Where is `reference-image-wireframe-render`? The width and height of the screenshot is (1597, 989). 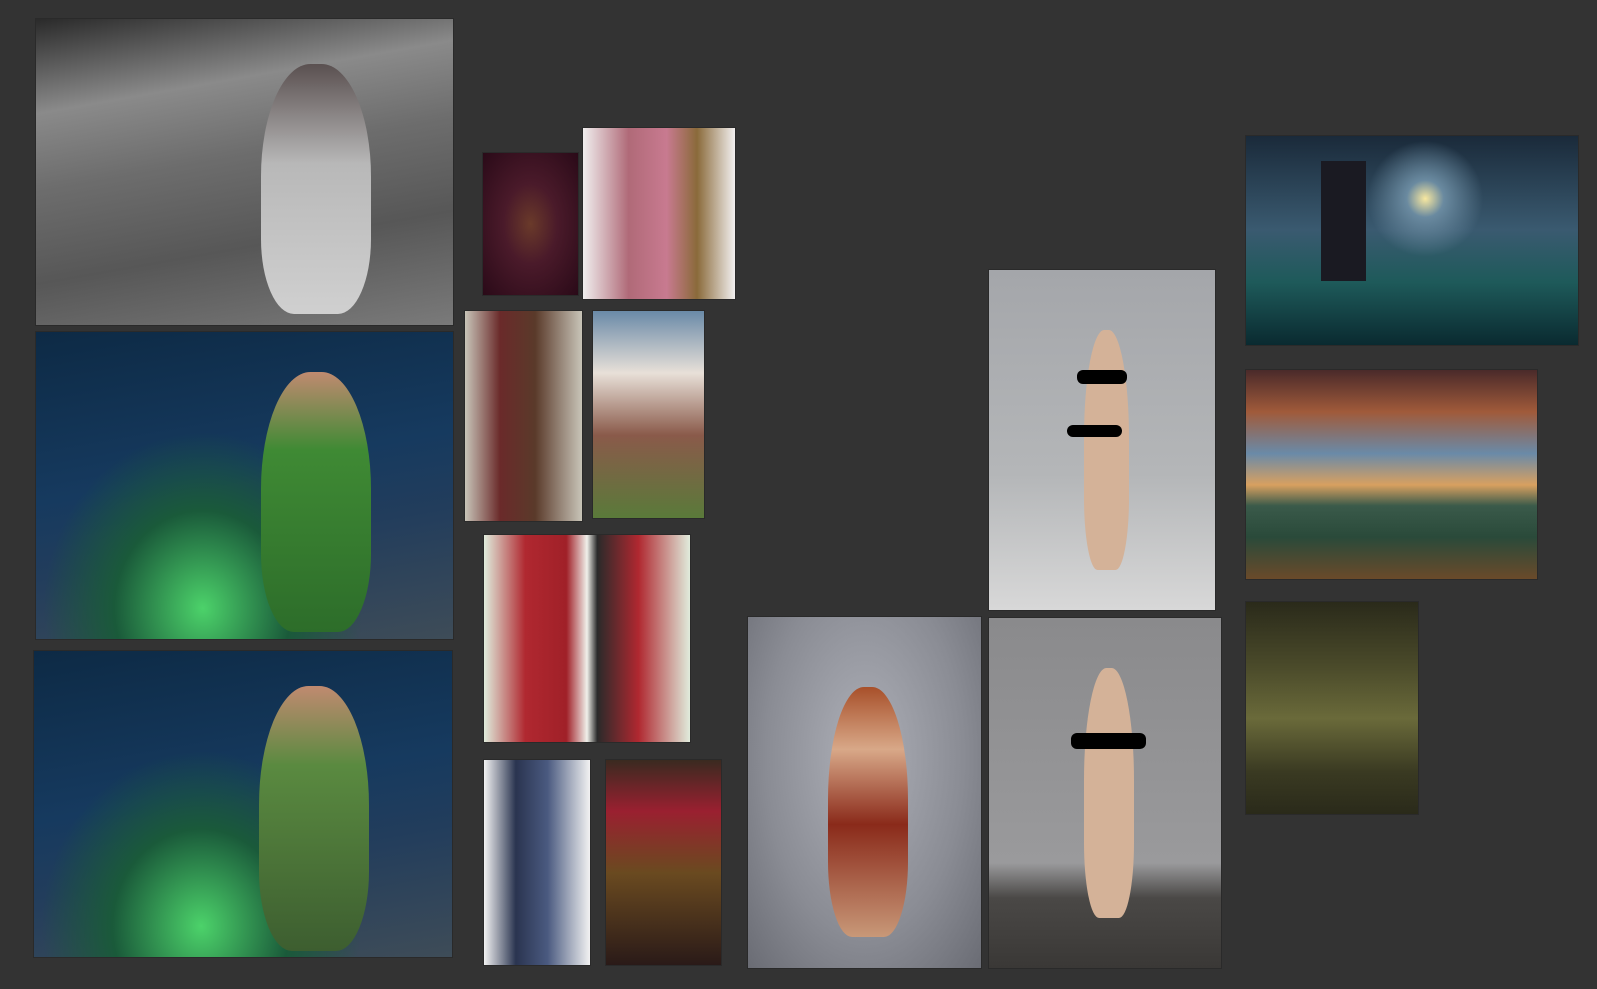 reference-image-wireframe-render is located at coordinates (244, 172).